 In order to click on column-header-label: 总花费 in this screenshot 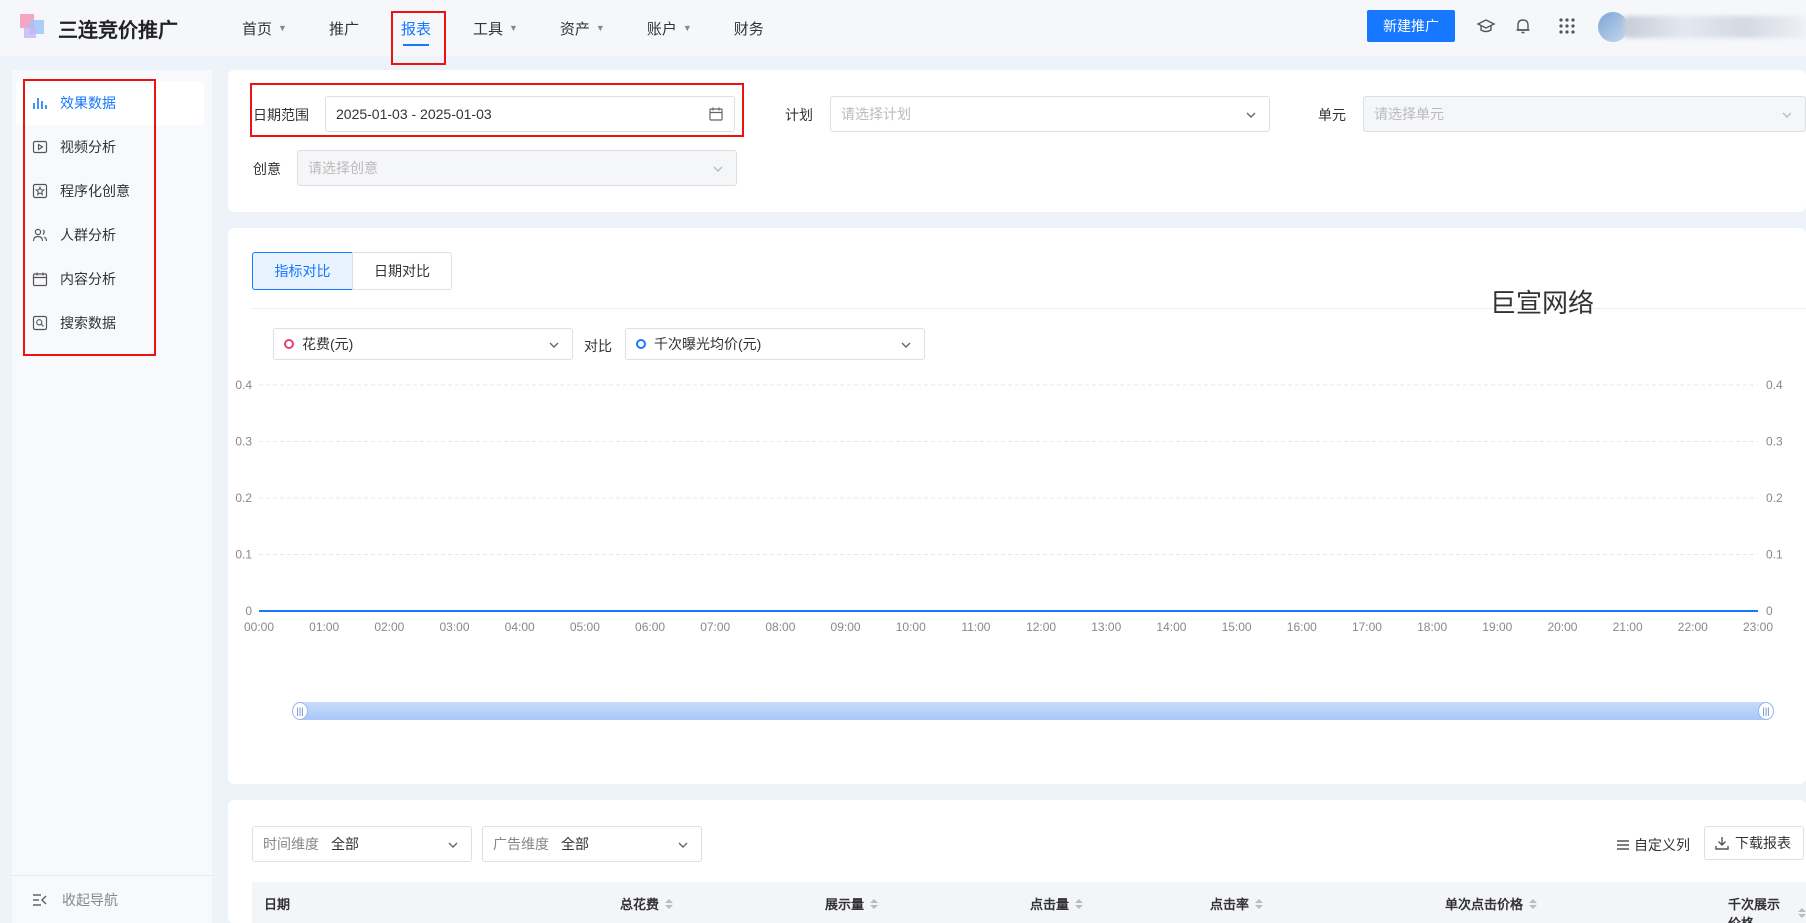, I will do `click(640, 904)`.